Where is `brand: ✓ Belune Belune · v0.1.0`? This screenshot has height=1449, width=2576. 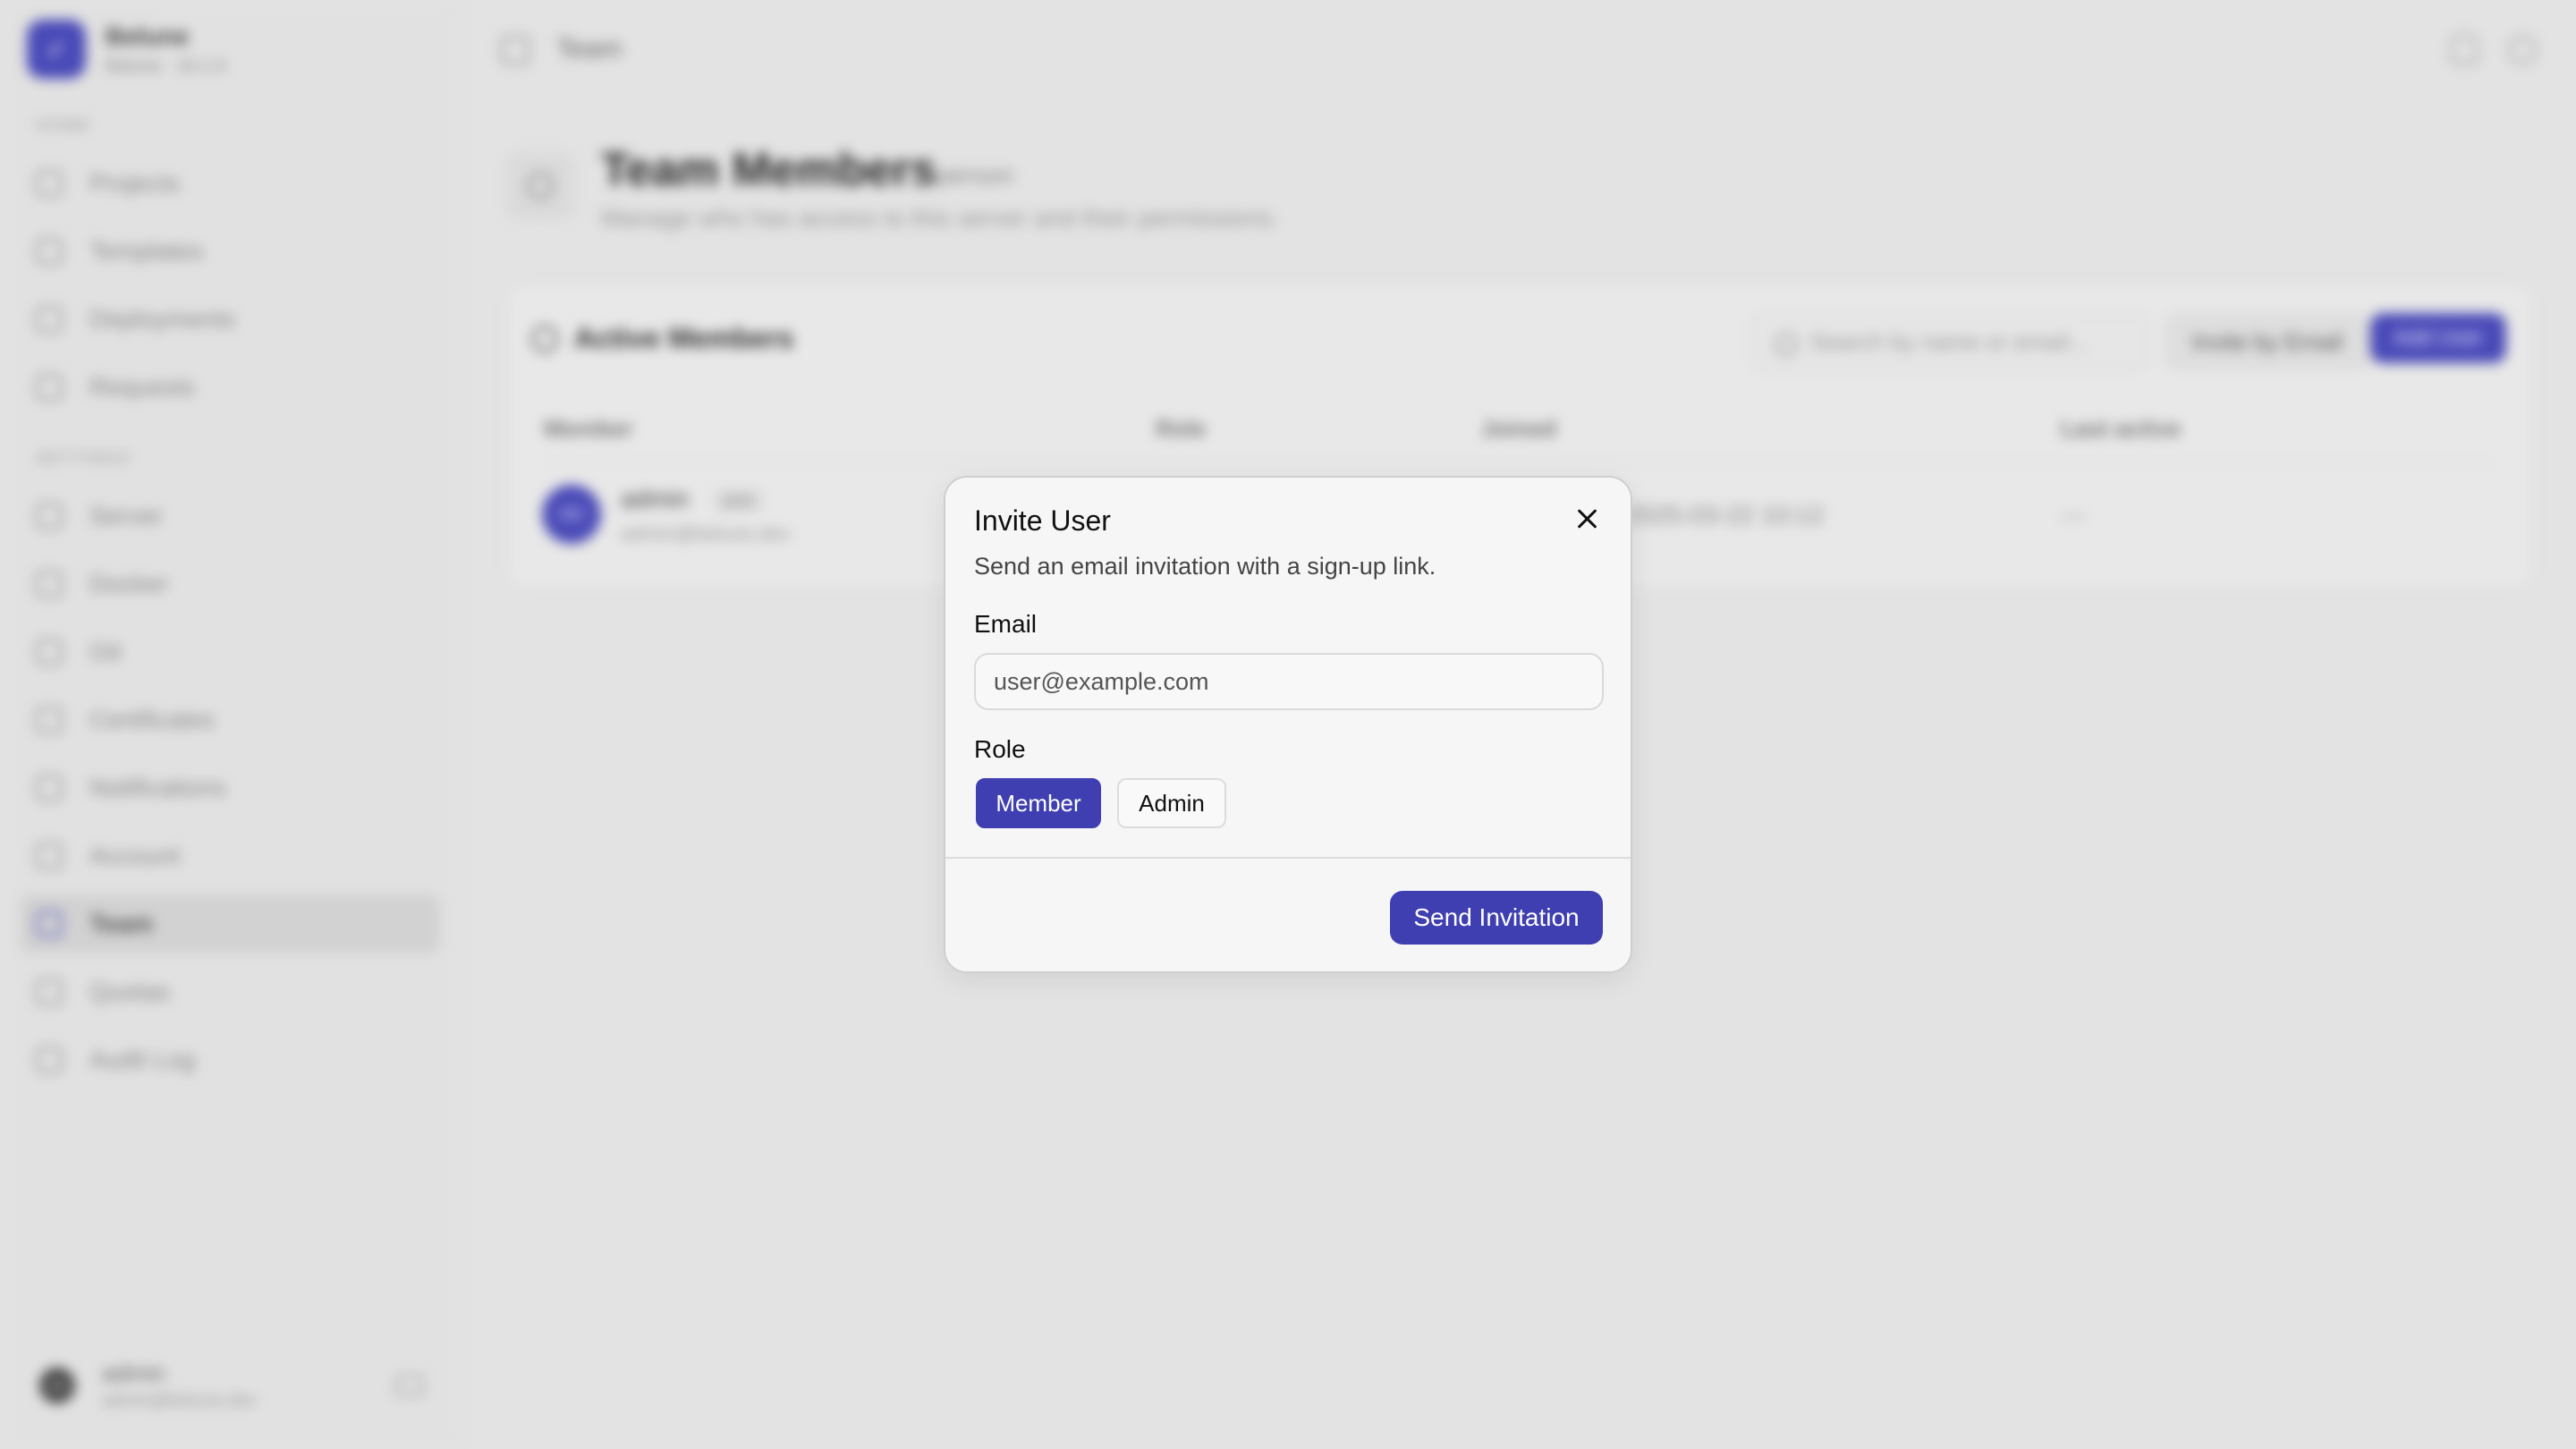
brand: ✓ Belune Belune · v0.1.0 is located at coordinates (126, 49).